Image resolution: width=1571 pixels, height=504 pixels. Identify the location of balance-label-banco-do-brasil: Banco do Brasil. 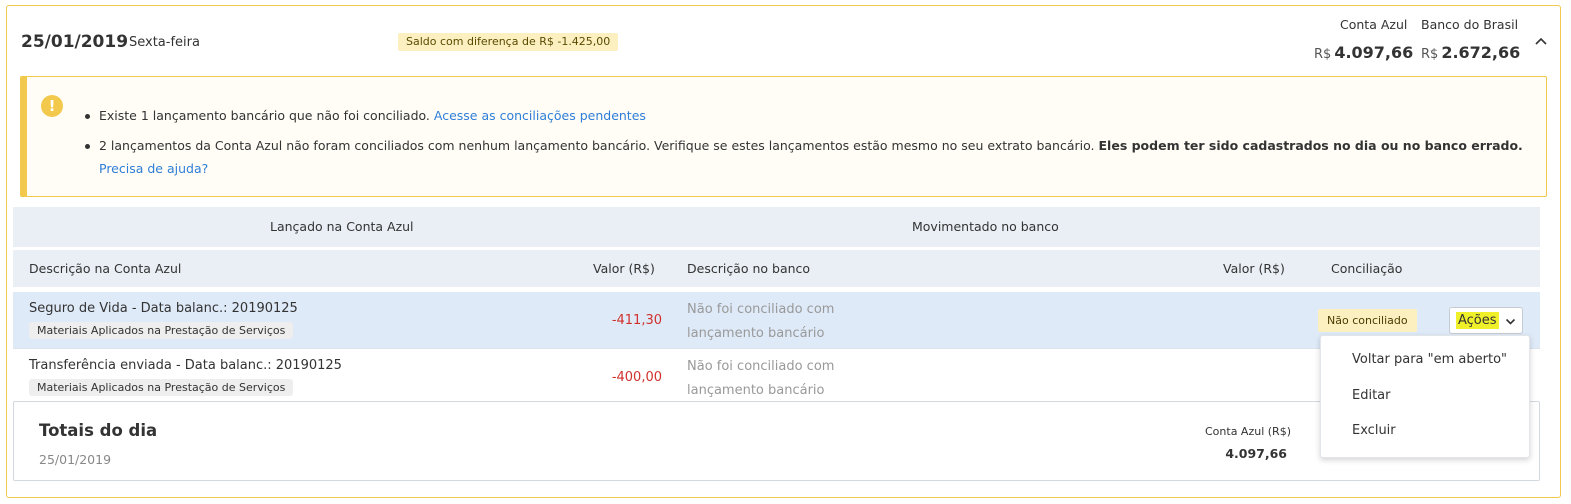
(1470, 24).